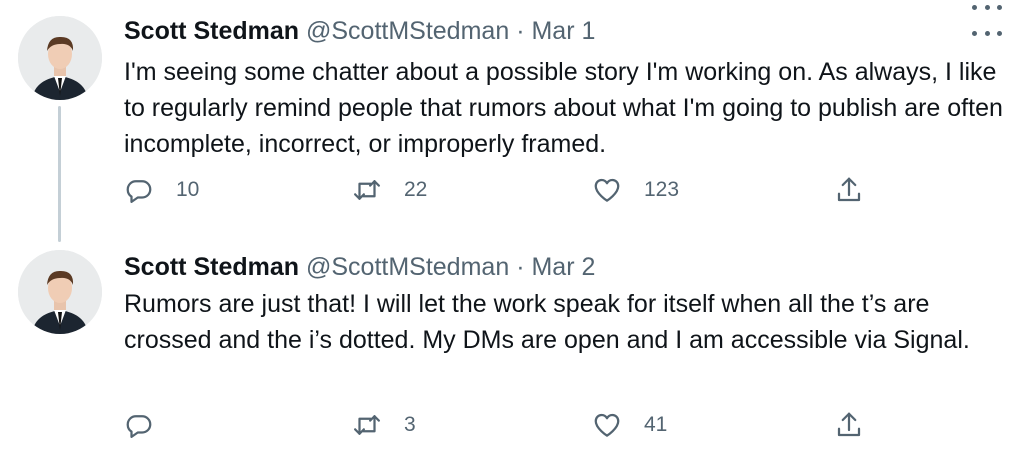  Describe the element at coordinates (504, 190) in the screenshot. I see `tweet-actions: 10 22 123` at that location.